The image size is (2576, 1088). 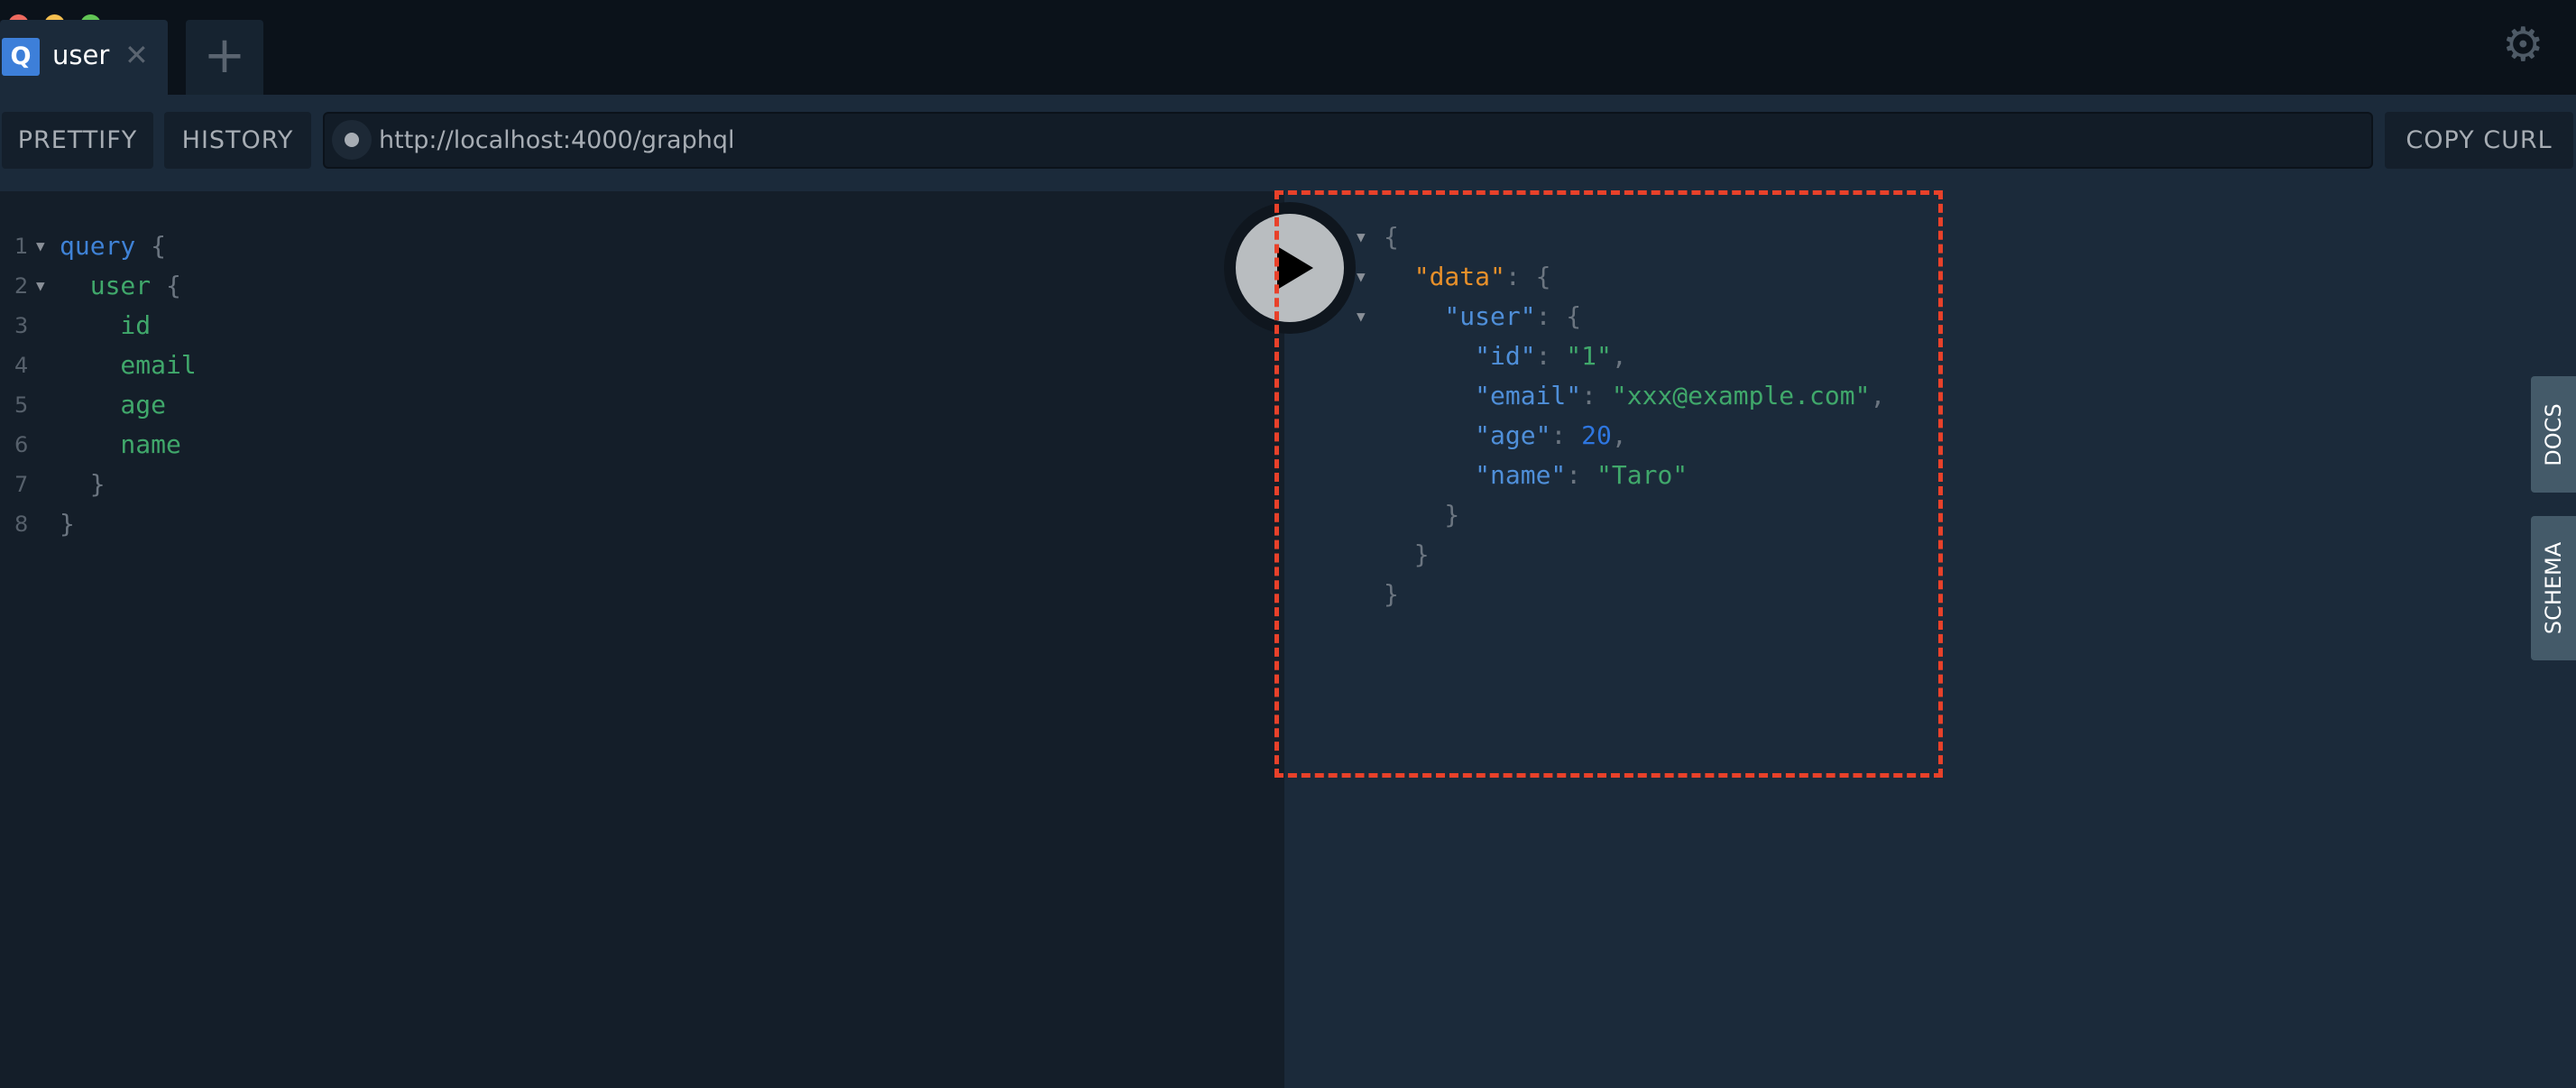 I want to click on line-number: 5, so click(x=22, y=405).